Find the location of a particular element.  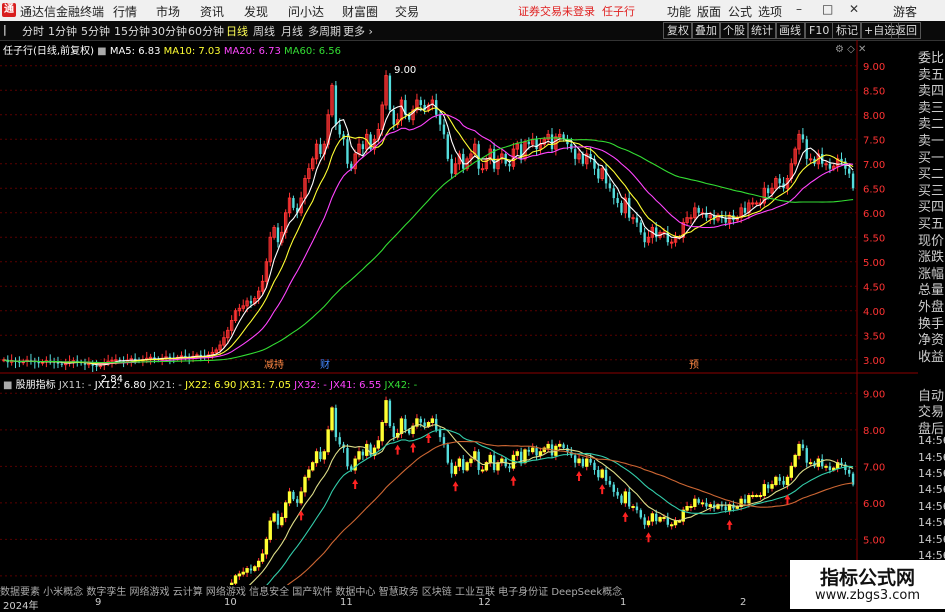

period-daily: 日线 is located at coordinates (237, 31).